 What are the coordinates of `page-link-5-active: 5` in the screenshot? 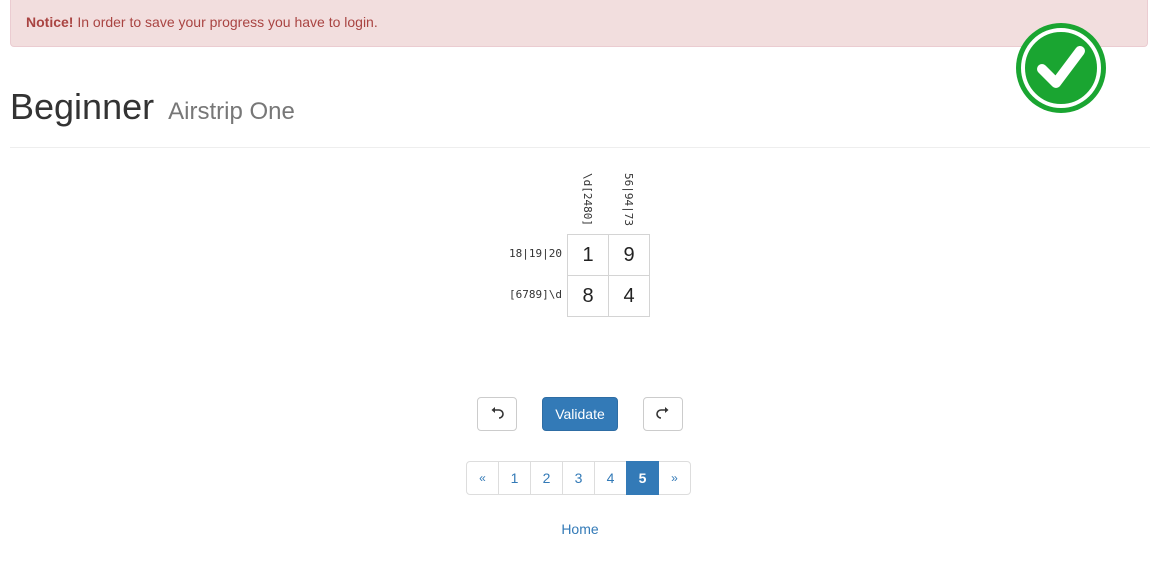 It's located at (642, 478).